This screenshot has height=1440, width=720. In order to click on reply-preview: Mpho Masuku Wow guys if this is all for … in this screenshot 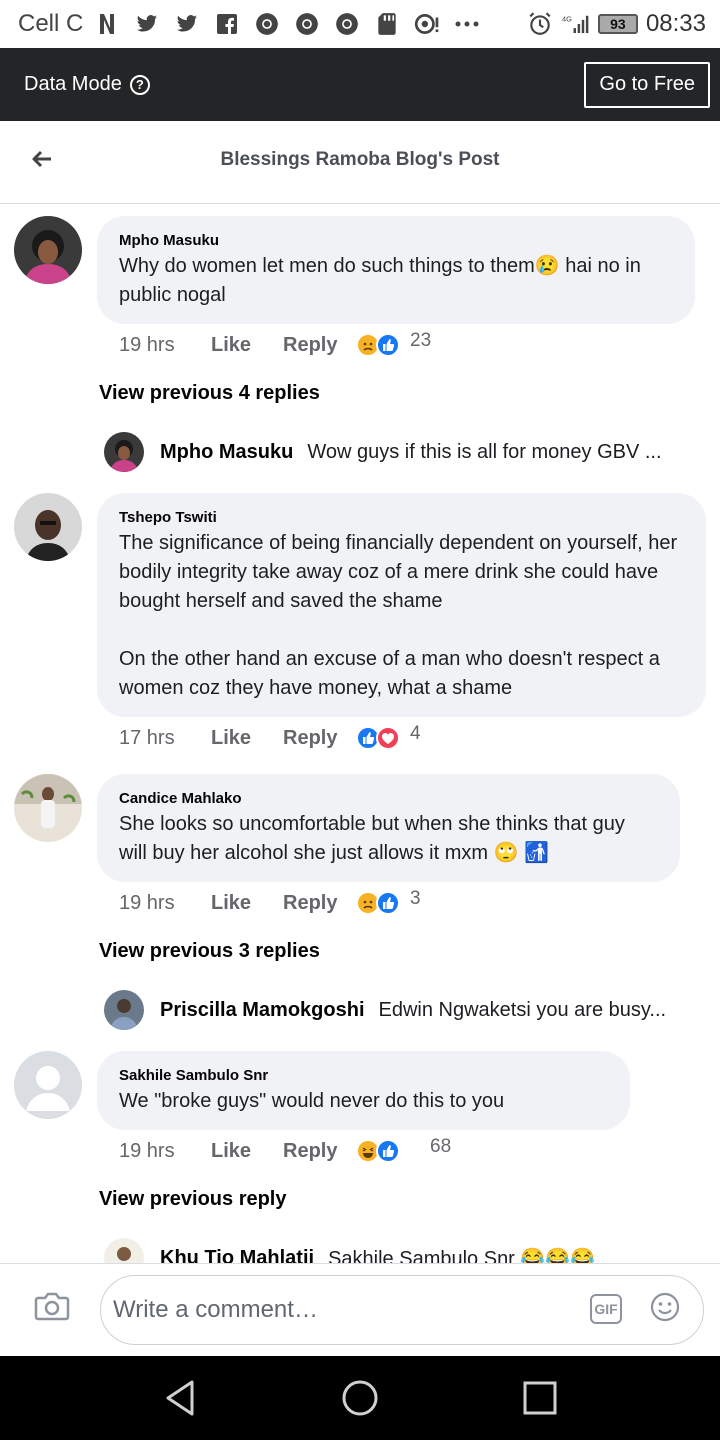, I will do `click(399, 452)`.